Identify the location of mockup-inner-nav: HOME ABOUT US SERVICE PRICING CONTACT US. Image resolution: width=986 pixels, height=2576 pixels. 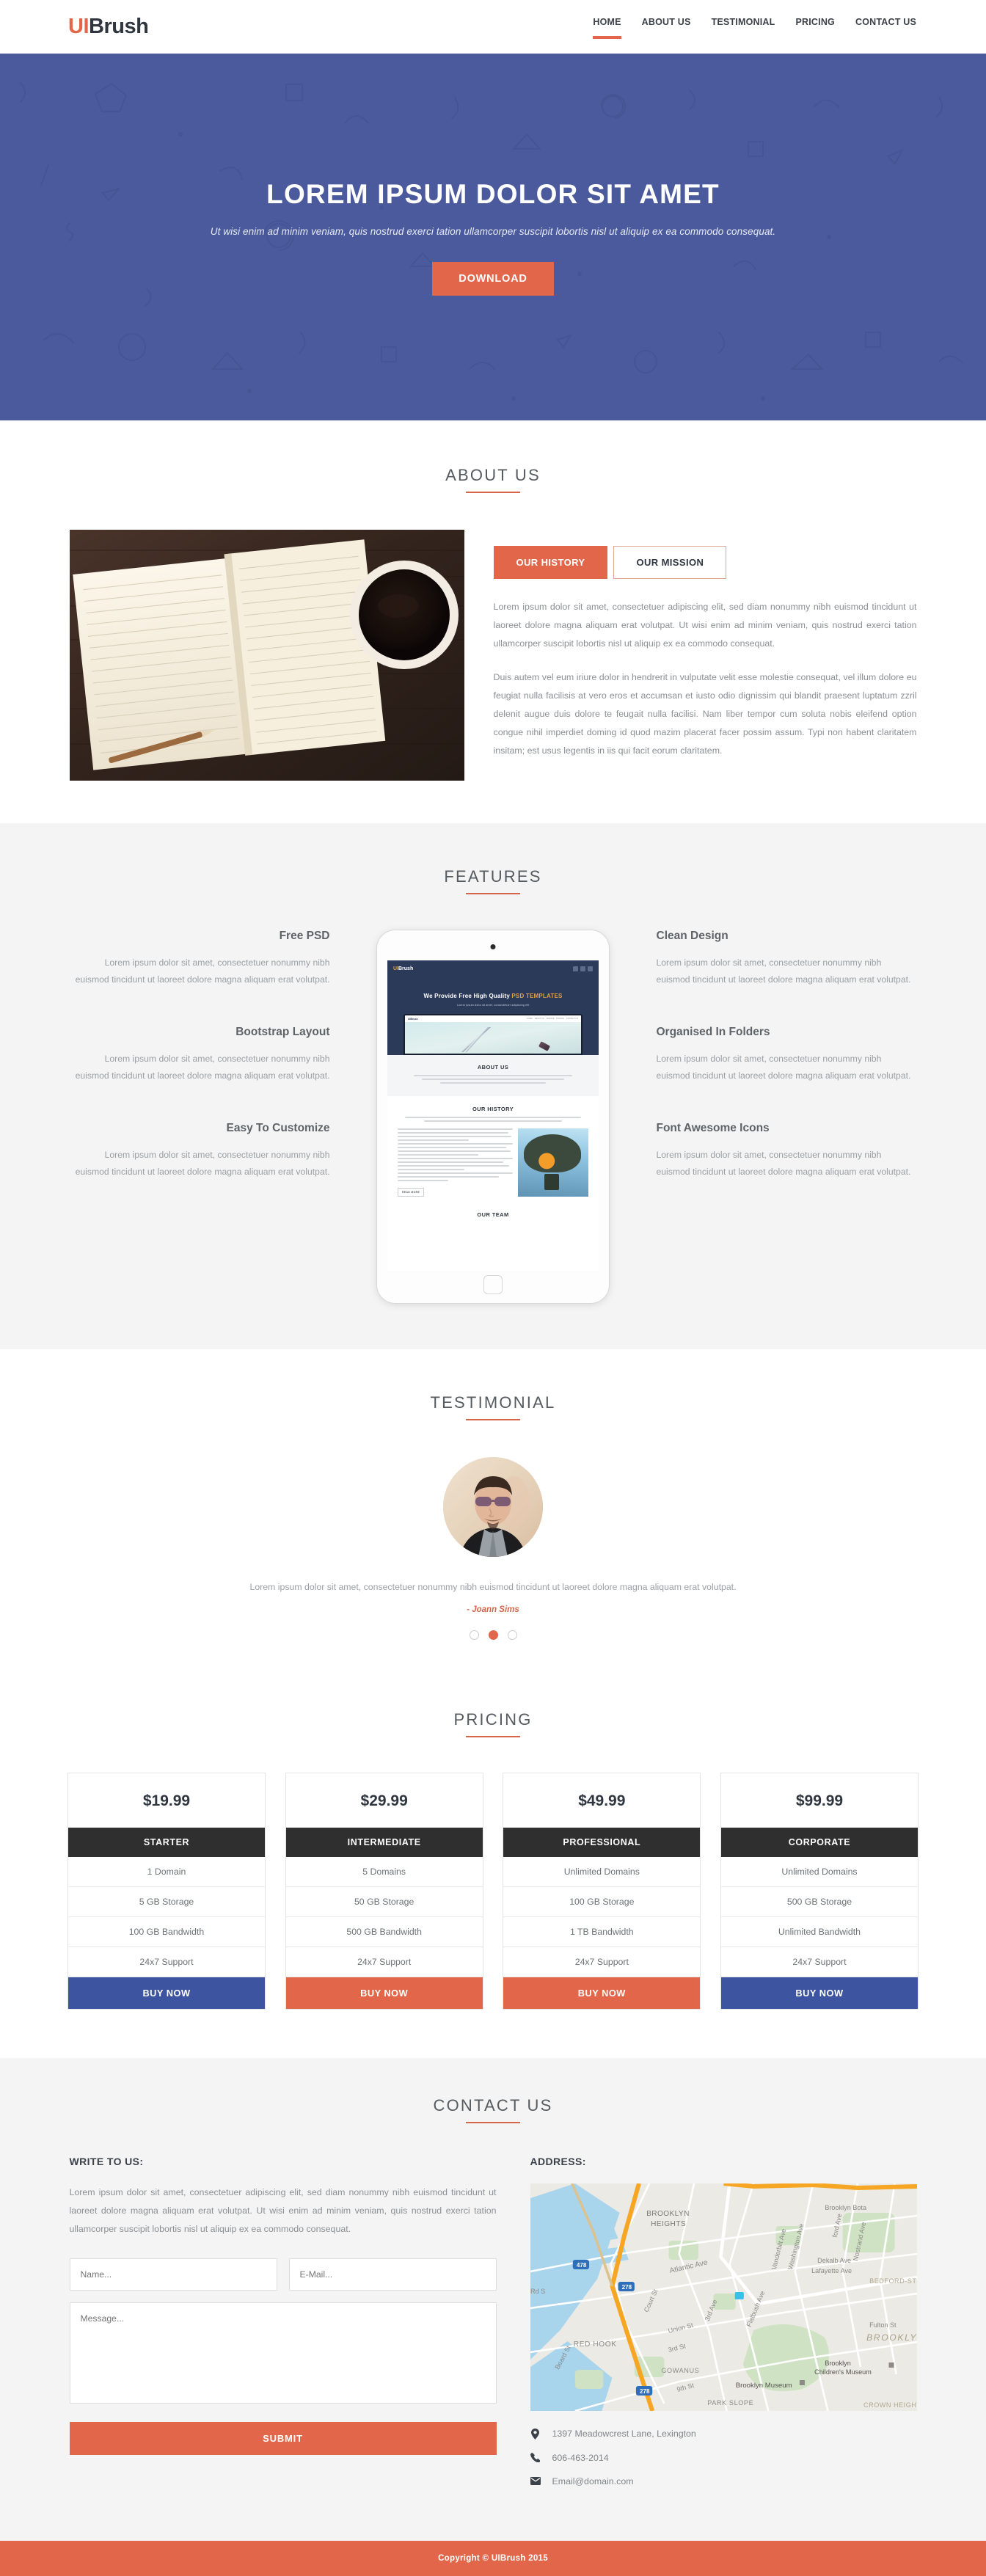
(552, 1019).